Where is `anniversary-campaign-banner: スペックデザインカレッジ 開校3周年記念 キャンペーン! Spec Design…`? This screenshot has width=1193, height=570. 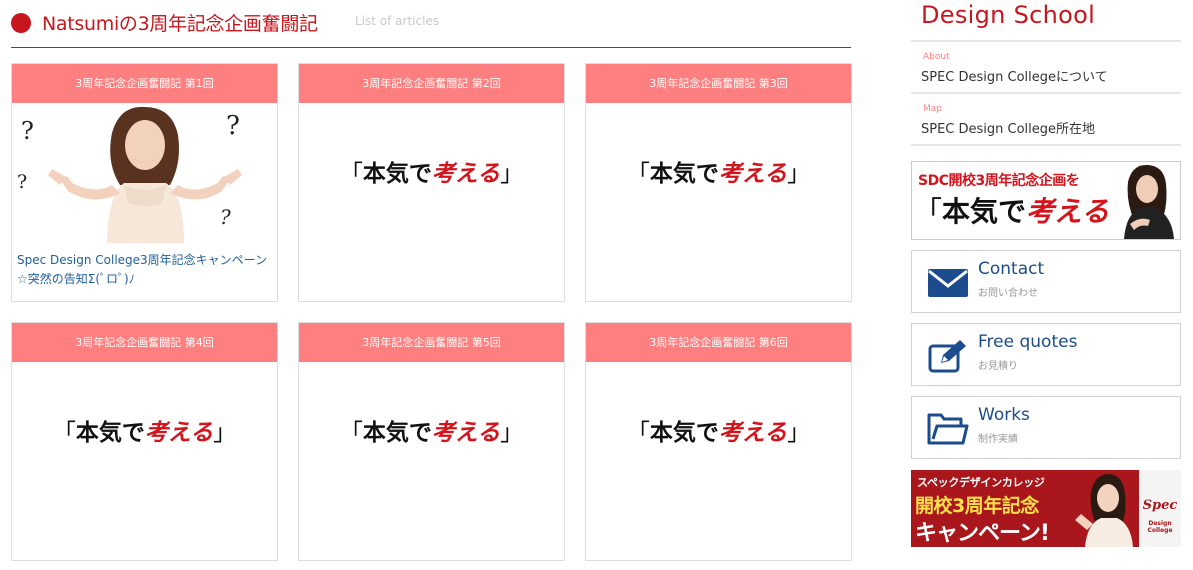 anniversary-campaign-banner: スペックデザインカレッジ 開校3周年記念 キャンペーン! Spec Design… is located at coordinates (1046, 508).